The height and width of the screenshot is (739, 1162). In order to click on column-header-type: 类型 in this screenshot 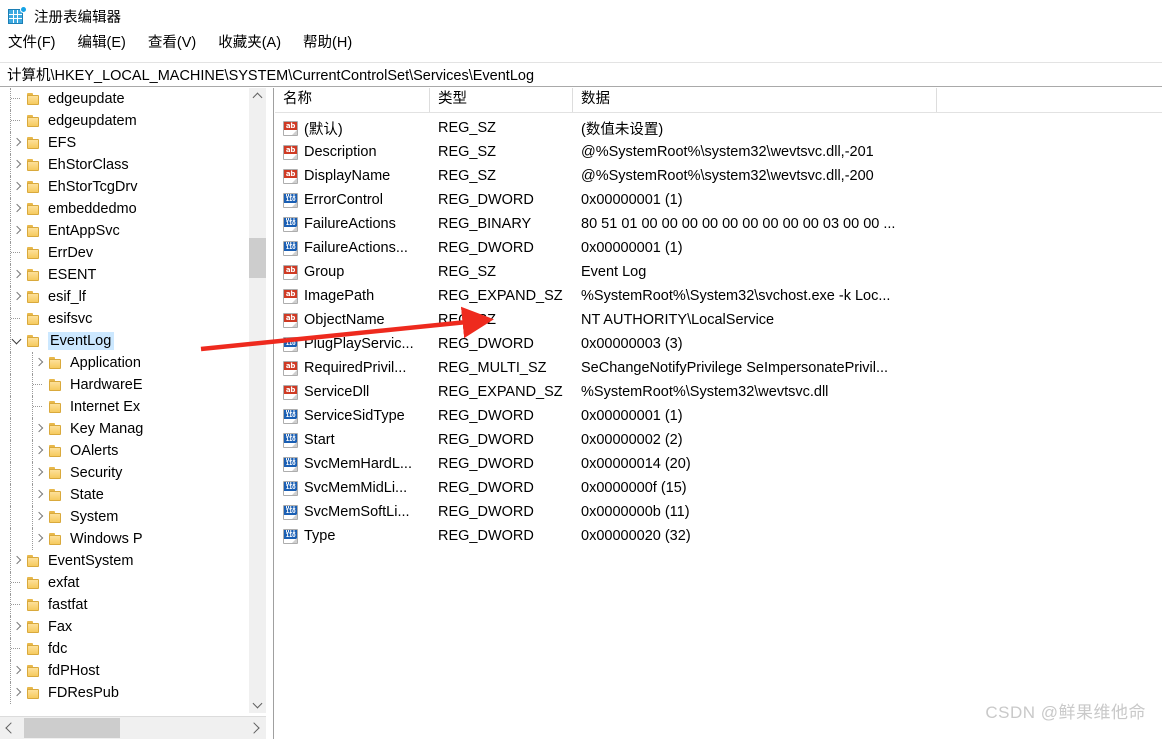, I will do `click(501, 100)`.